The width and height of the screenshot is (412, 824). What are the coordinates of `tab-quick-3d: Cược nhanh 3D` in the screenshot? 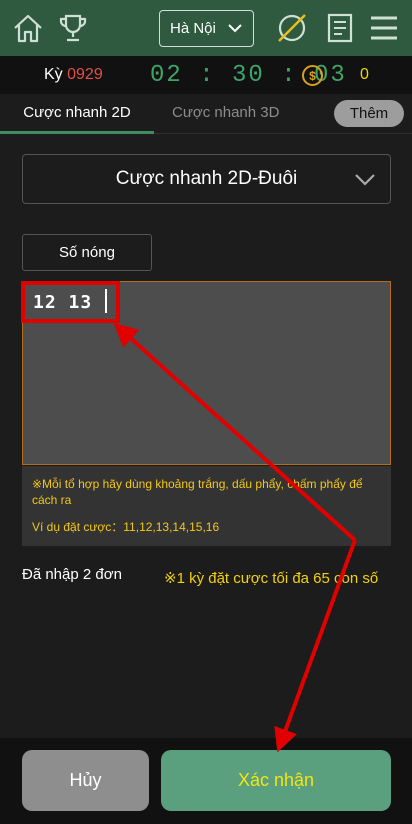 It's located at (225, 114).